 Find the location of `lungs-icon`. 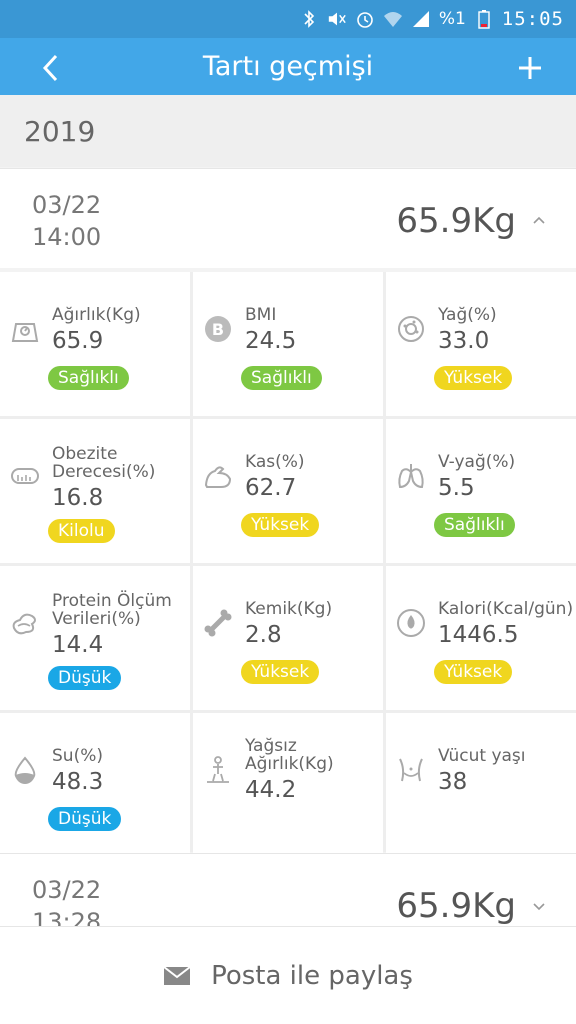

lungs-icon is located at coordinates (411, 476).